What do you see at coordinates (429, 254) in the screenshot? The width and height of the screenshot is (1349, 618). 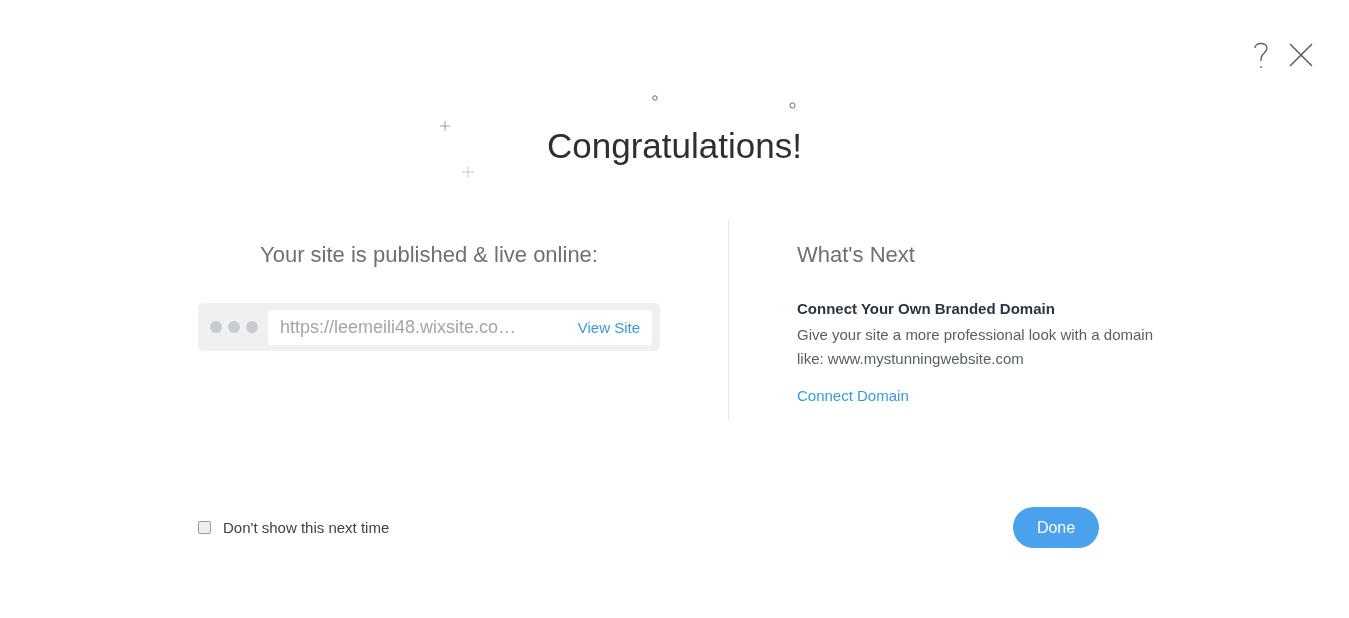 I see `section-heading: Your site is published & live online:` at bounding box center [429, 254].